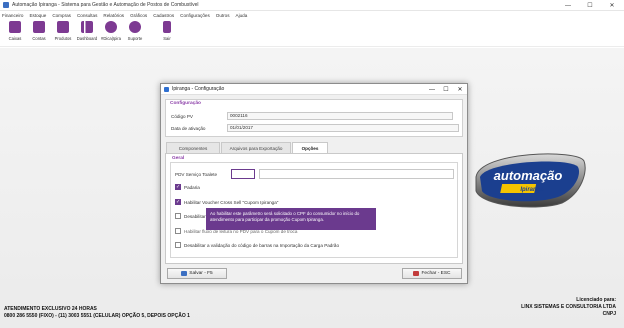  I want to click on toolbar-label: Suporte, so click(135, 38).